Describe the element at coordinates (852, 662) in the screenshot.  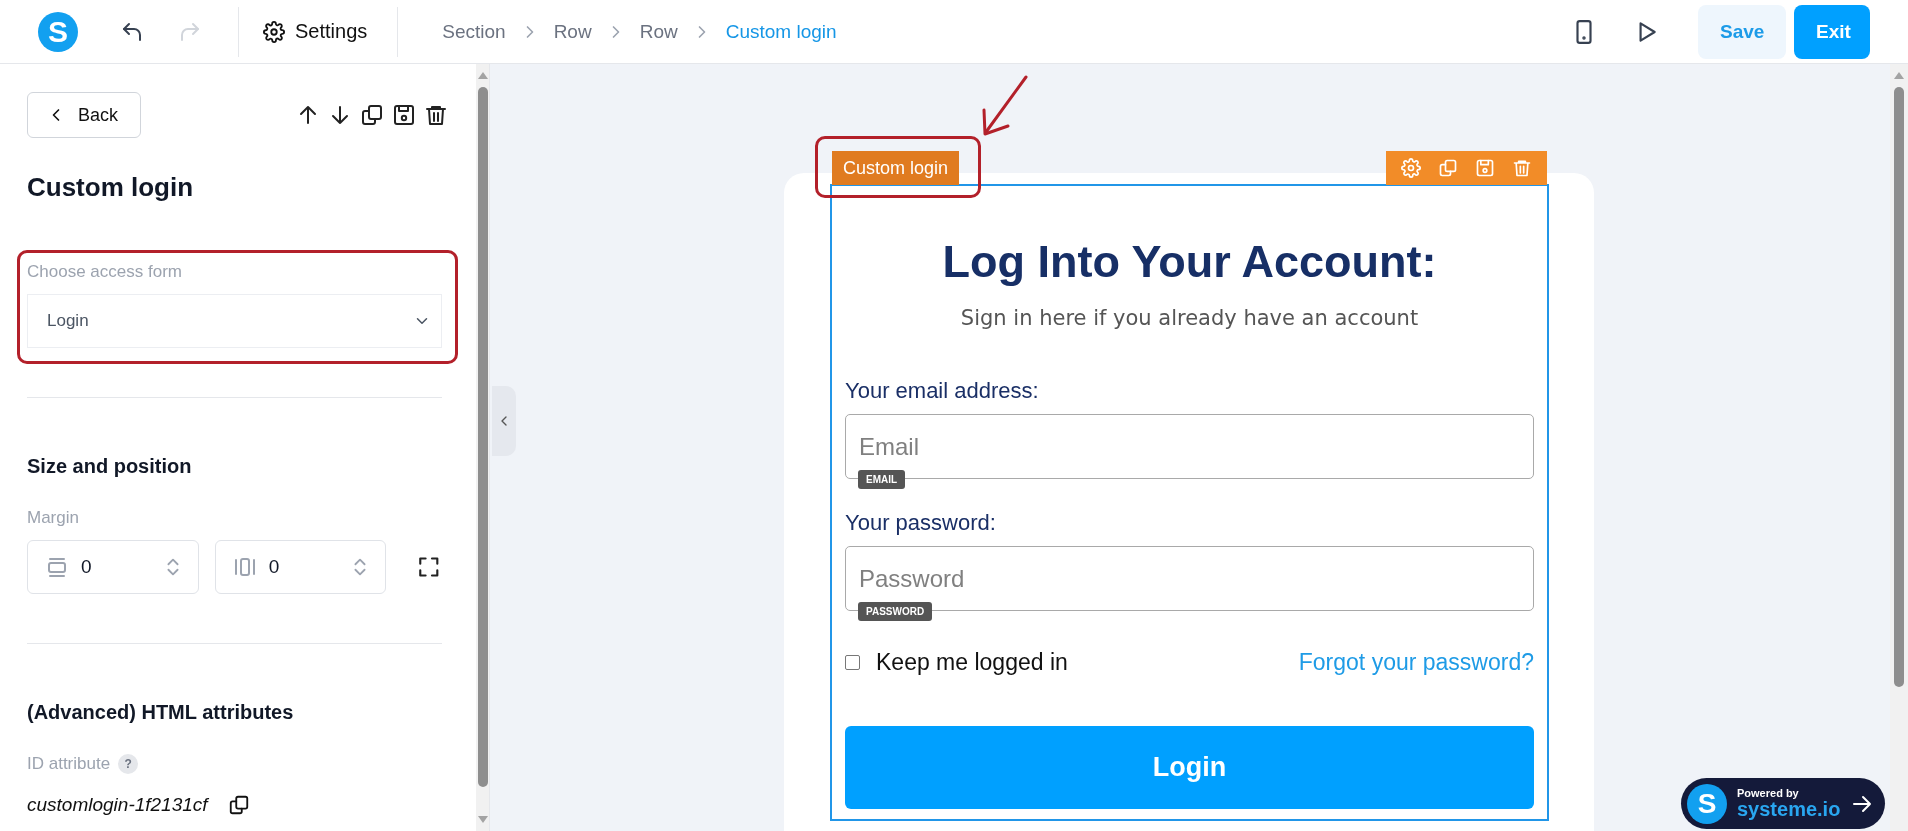
I see `checkbox` at that location.